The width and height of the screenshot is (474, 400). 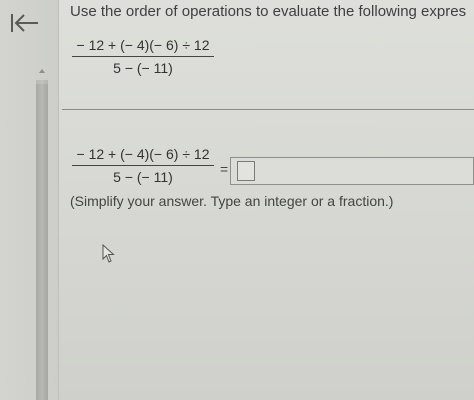 I want to click on left-panel, so click(x=29, y=200).